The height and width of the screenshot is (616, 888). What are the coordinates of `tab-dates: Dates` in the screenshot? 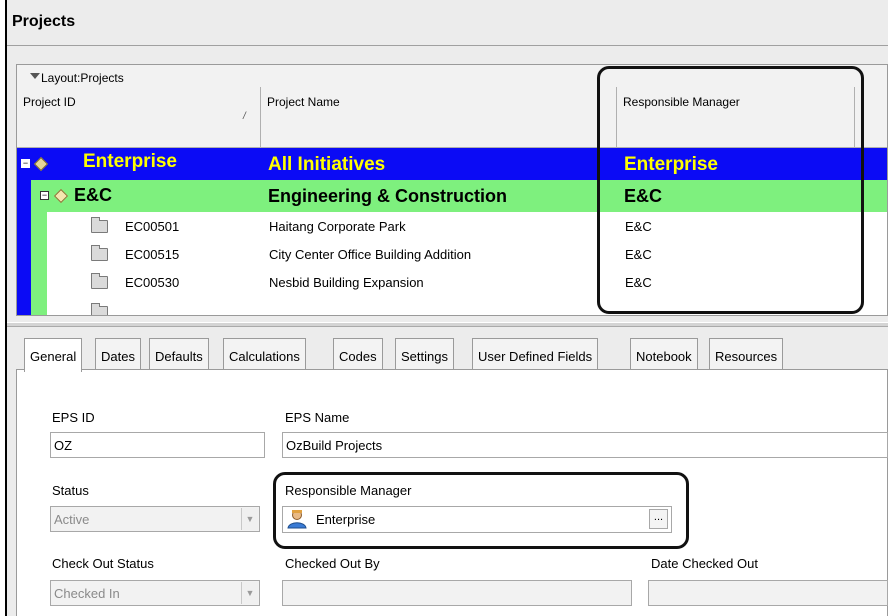 It's located at (118, 353).